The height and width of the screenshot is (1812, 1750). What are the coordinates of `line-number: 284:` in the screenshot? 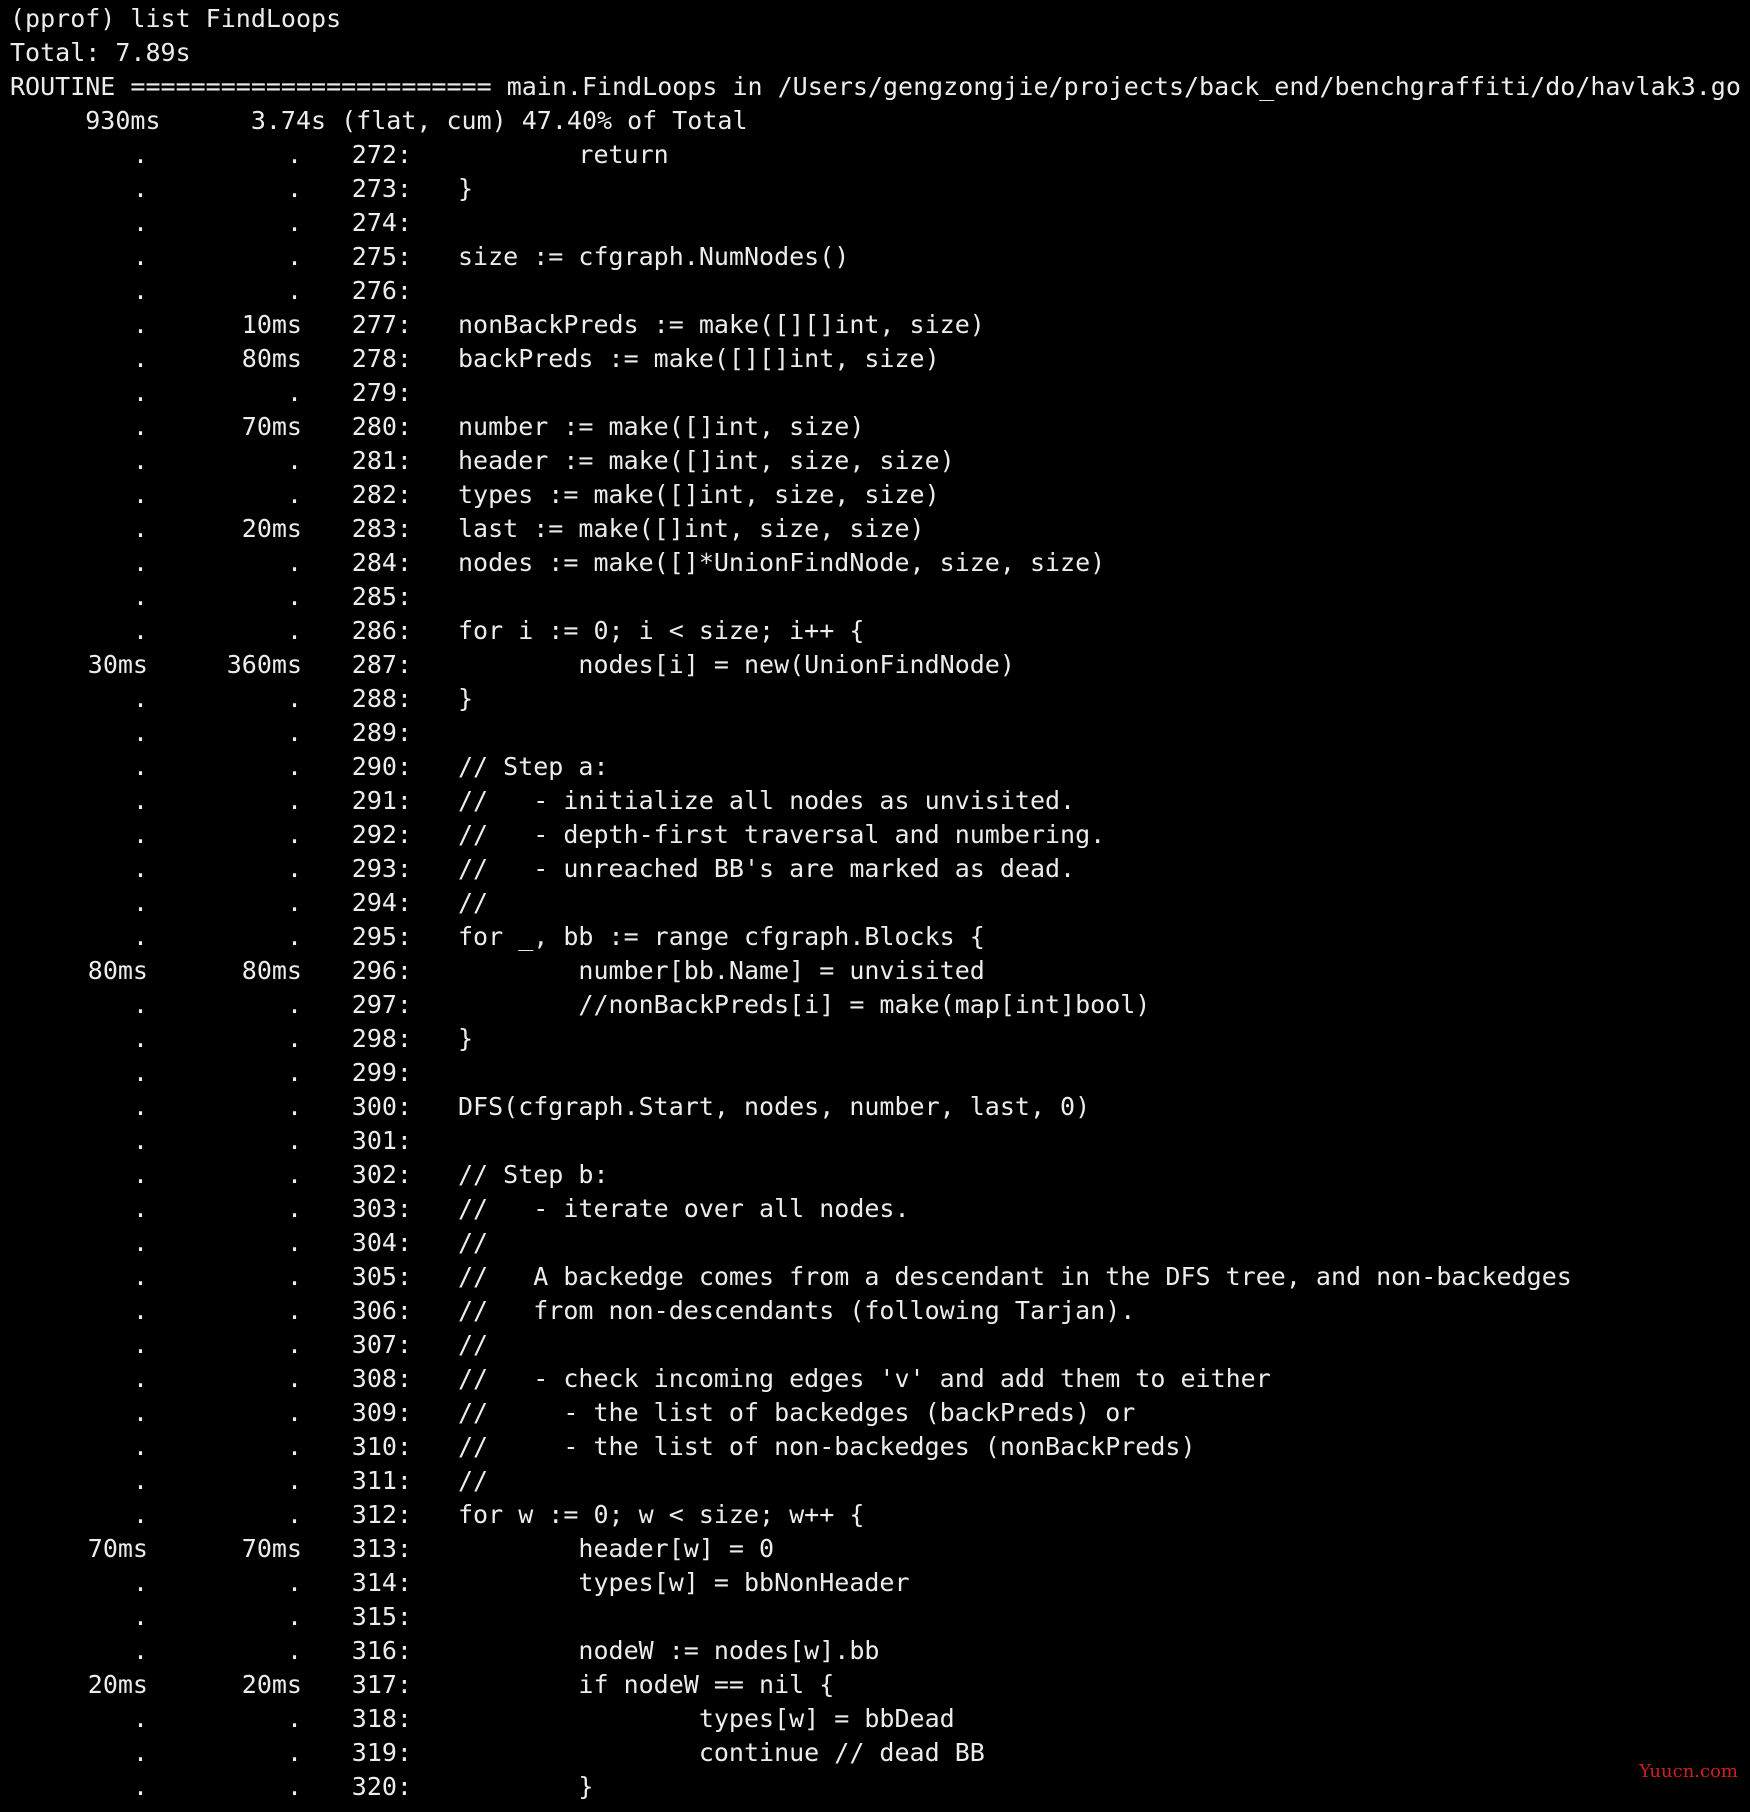 It's located at (381, 562).